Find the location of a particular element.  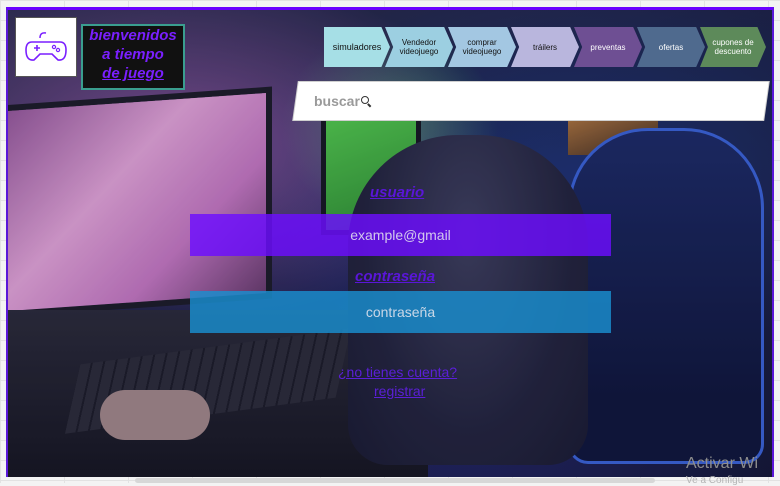

search-input: buscar is located at coordinates (337, 101).